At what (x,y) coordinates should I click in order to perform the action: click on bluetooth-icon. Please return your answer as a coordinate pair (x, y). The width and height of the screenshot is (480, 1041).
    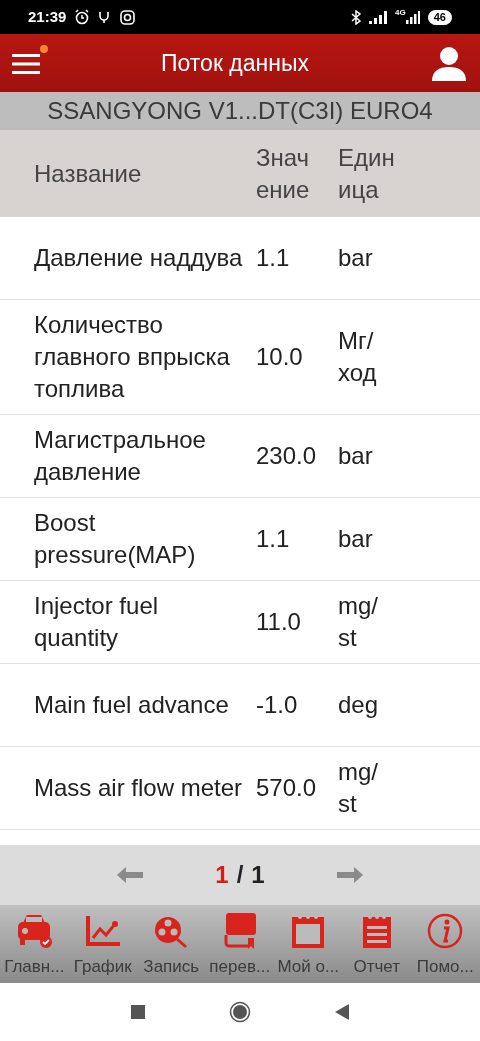
    Looking at the image, I should click on (356, 17).